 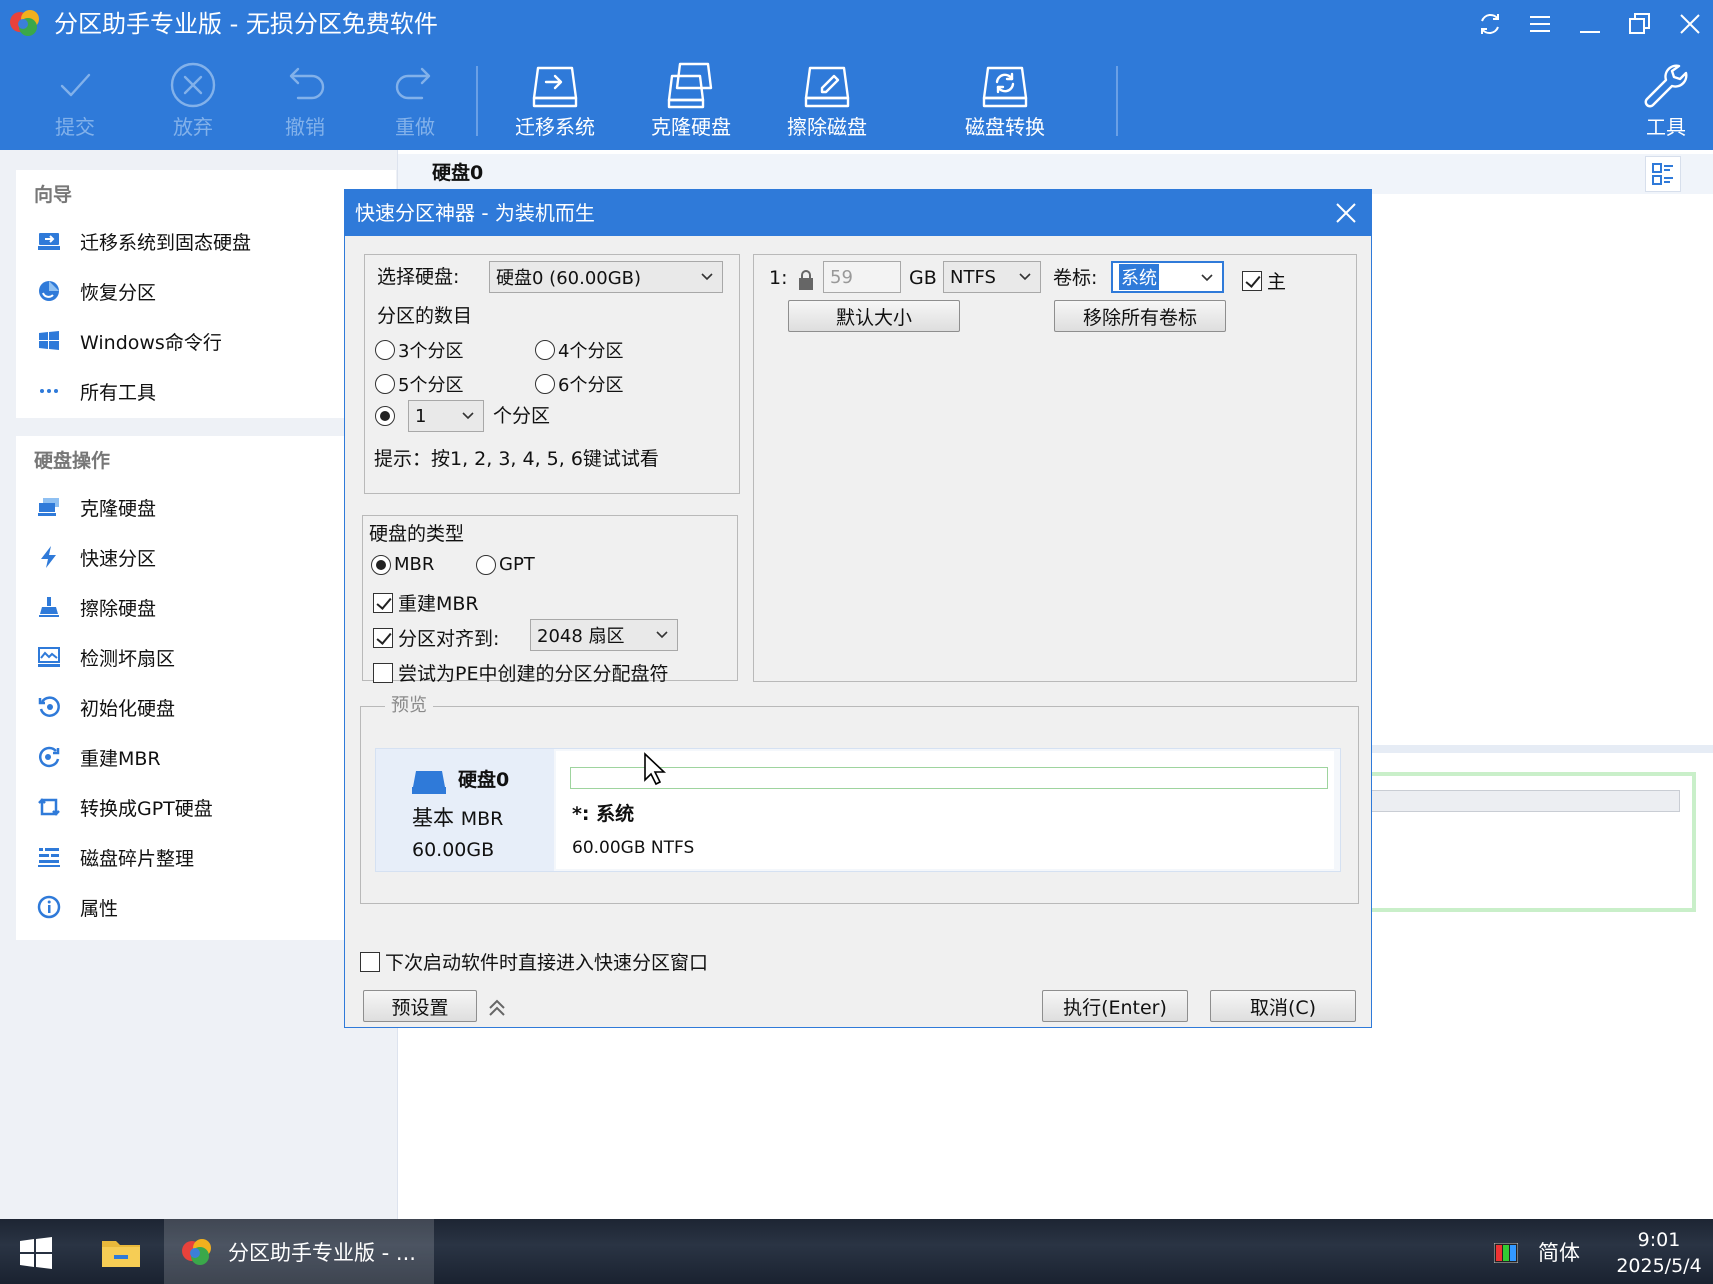 I want to click on default-size-button: 默认大小, so click(x=874, y=316).